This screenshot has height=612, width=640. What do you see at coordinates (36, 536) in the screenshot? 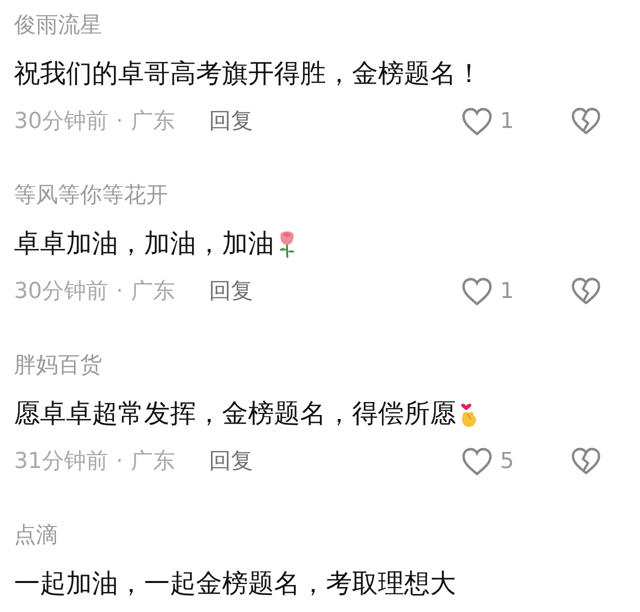
I see `comment-author: 点滴` at bounding box center [36, 536].